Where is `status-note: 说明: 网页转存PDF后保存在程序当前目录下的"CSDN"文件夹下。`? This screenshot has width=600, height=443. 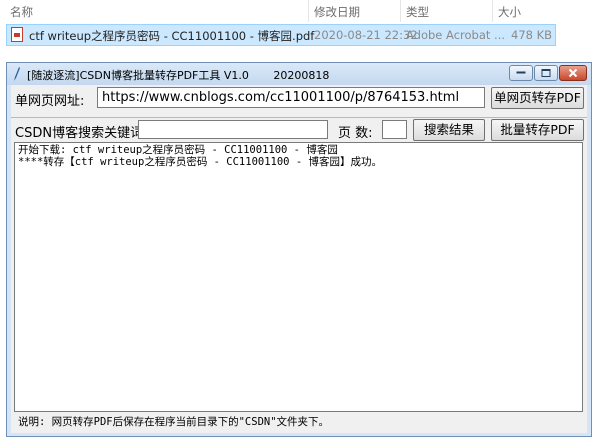 status-note: 说明: 网页转存PDF后保存在程序当前目录下的"CSDN"文件夹下。 is located at coordinates (174, 422).